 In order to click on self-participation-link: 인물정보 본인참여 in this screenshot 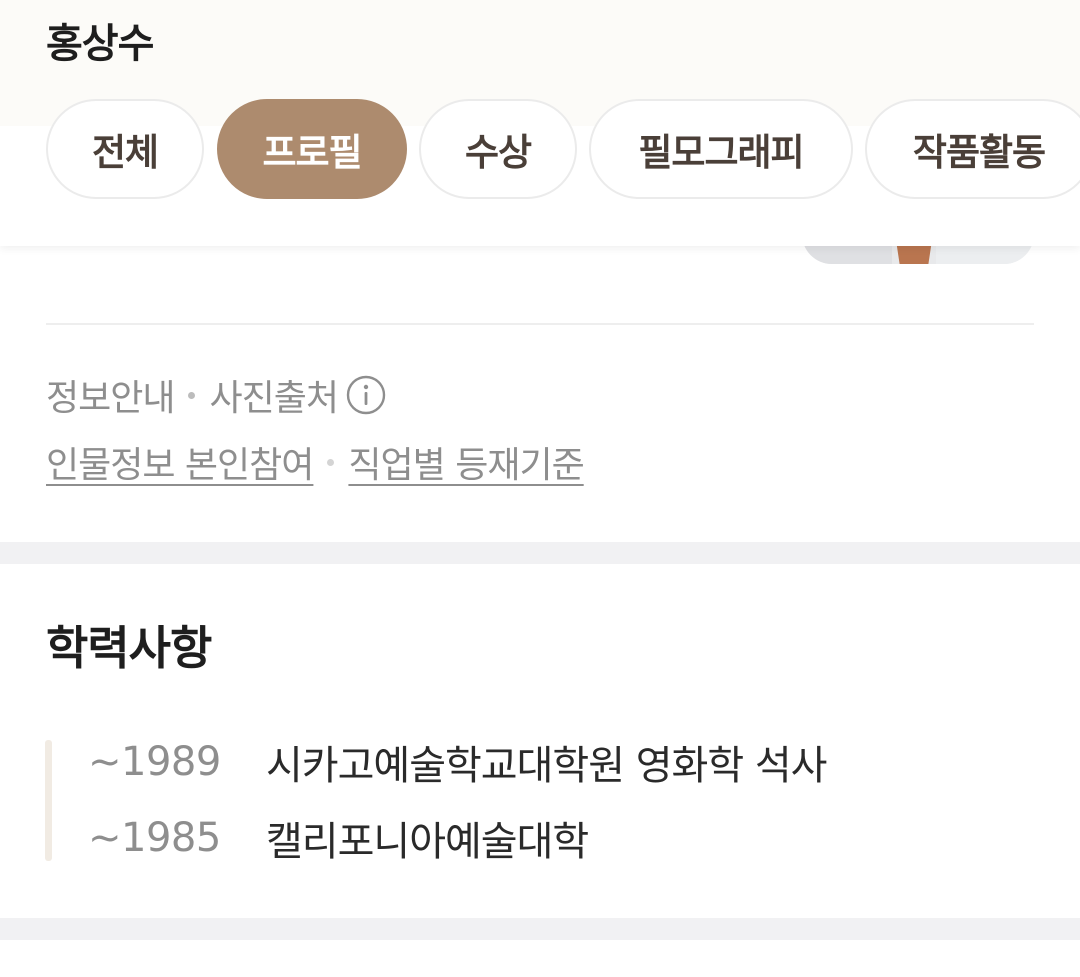, I will do `click(180, 462)`.